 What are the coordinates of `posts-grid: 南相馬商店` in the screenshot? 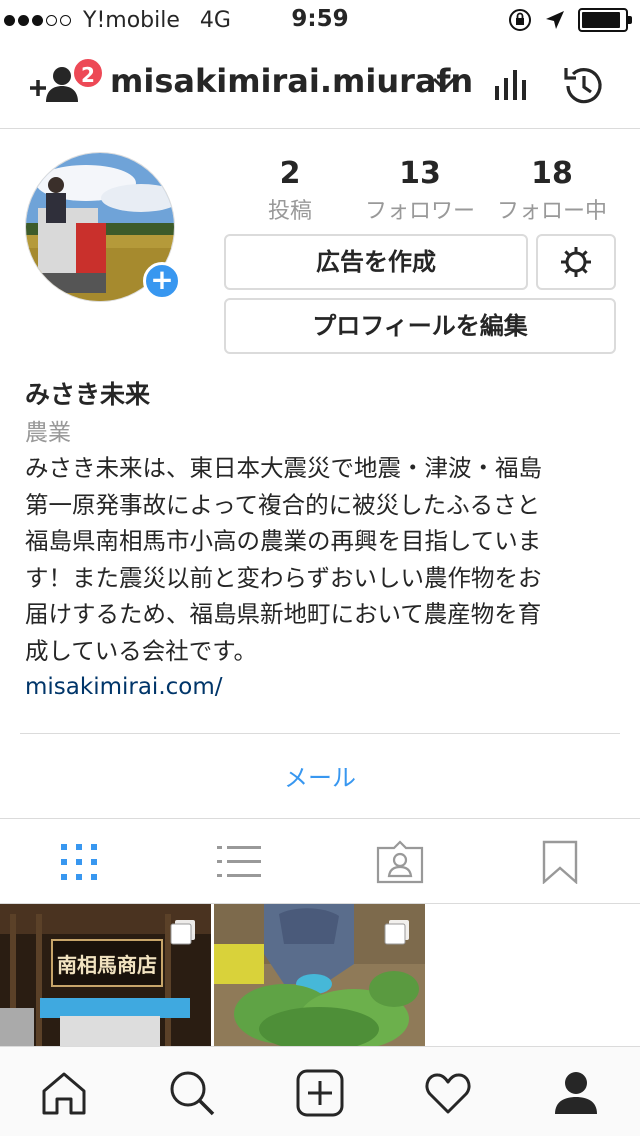 It's located at (320, 975).